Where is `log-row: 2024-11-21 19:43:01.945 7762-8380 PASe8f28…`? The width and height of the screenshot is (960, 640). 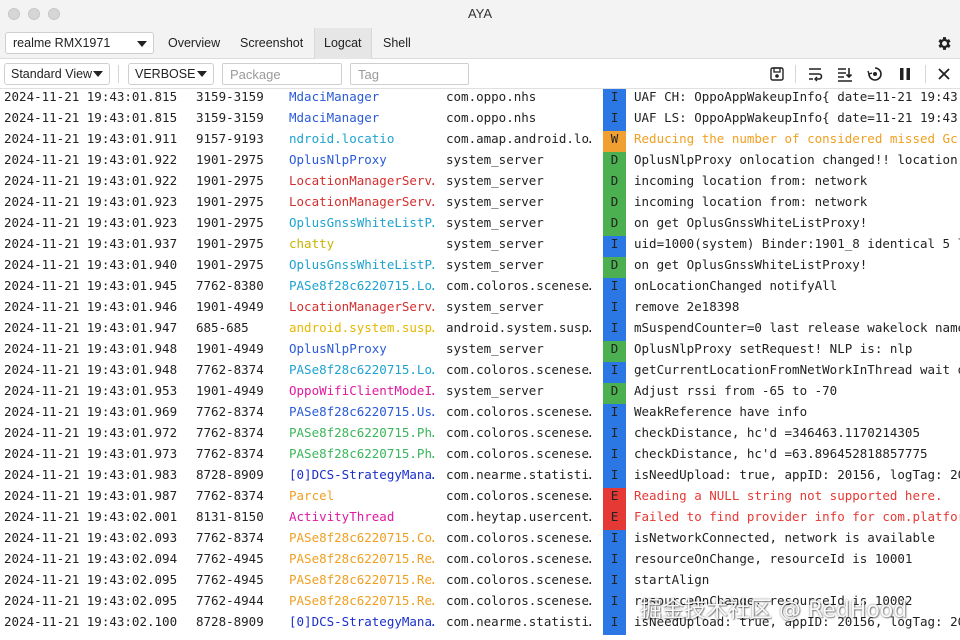
log-row: 2024-11-21 19:43:01.945 7762-8380 PASe8f28… is located at coordinates (480, 288).